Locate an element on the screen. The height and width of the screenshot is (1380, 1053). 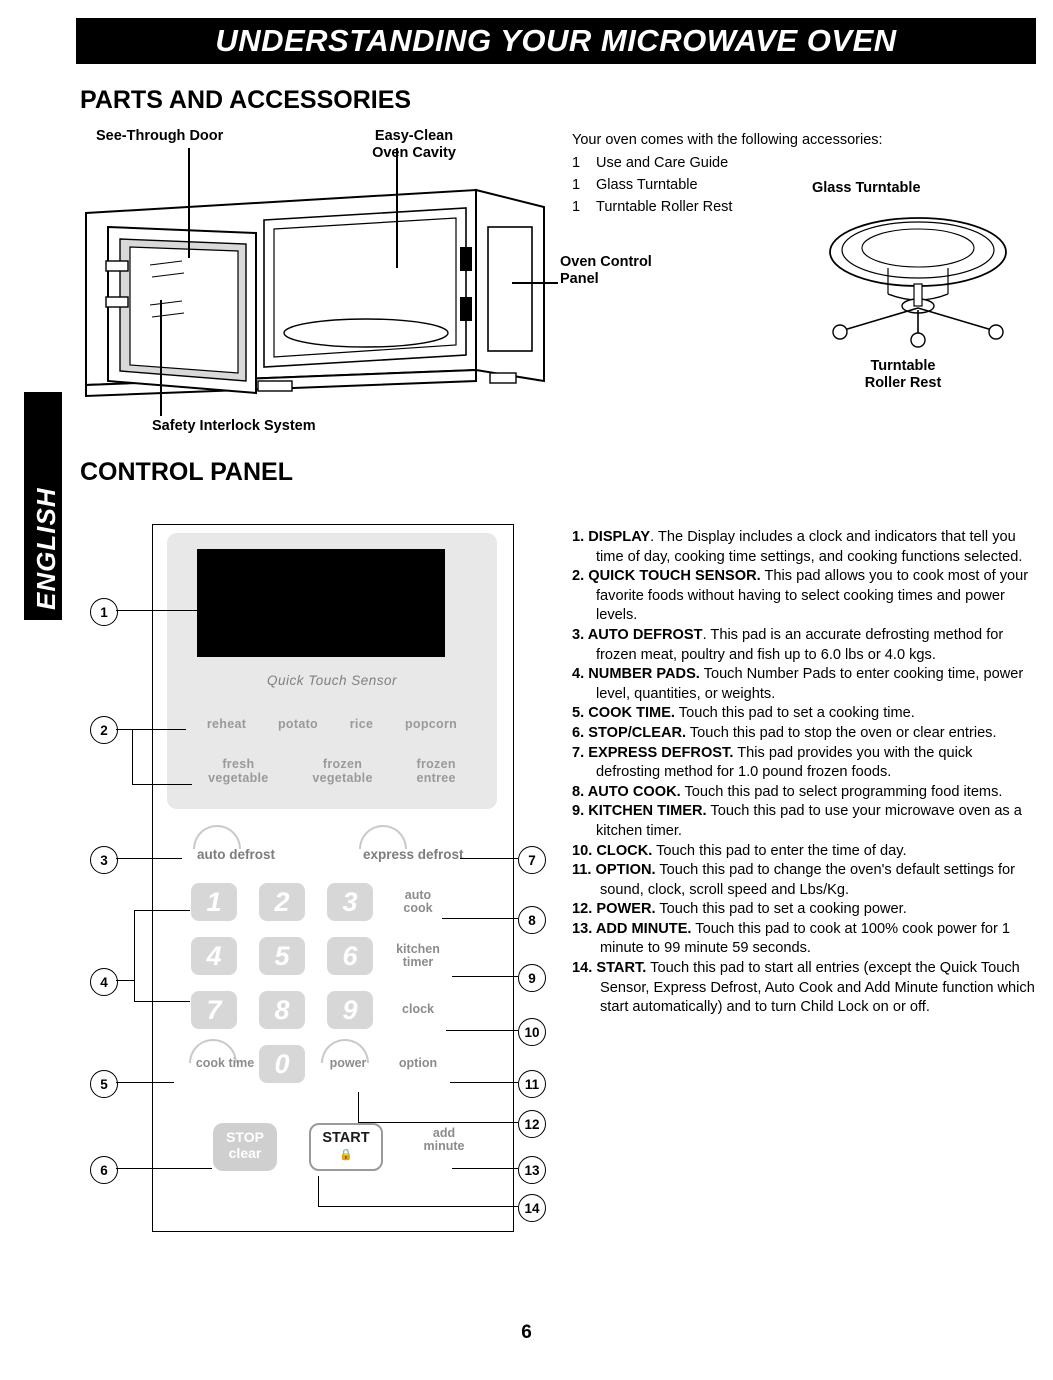
sensor-pad-frozen-entree-line1: frozen is located at coordinates (436, 764).